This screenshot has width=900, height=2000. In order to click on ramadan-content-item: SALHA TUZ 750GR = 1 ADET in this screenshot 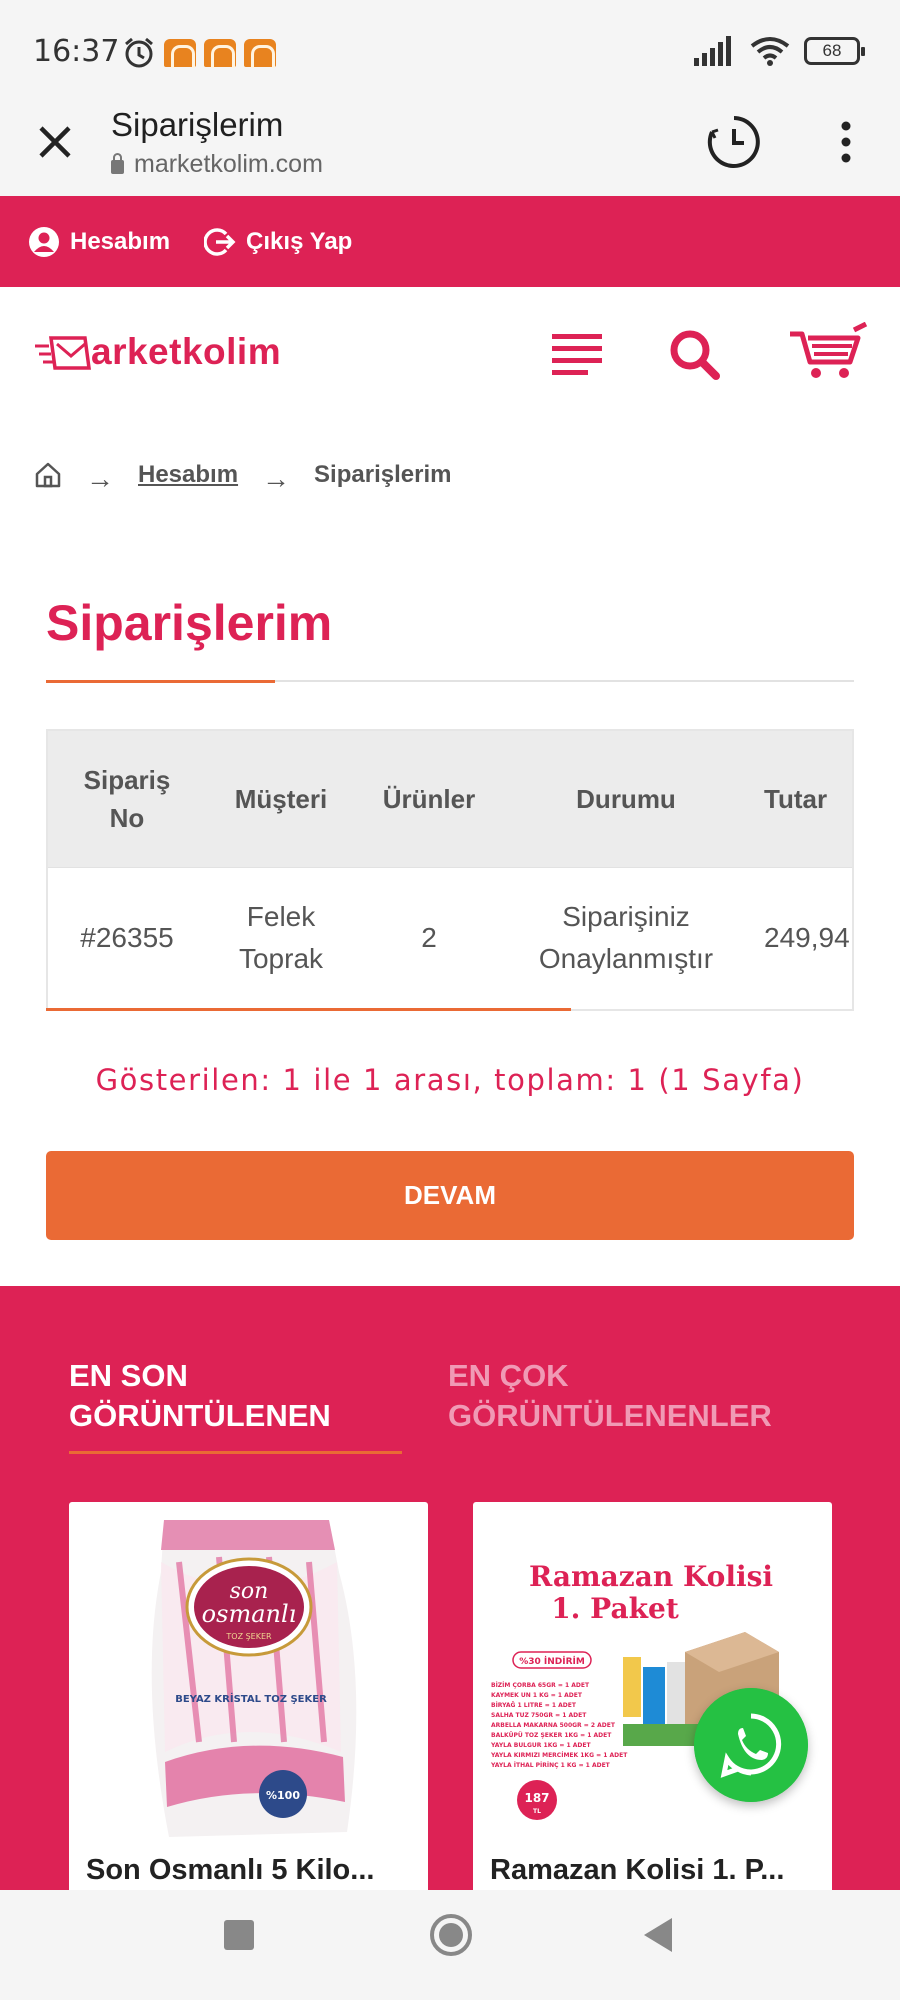, I will do `click(539, 1715)`.